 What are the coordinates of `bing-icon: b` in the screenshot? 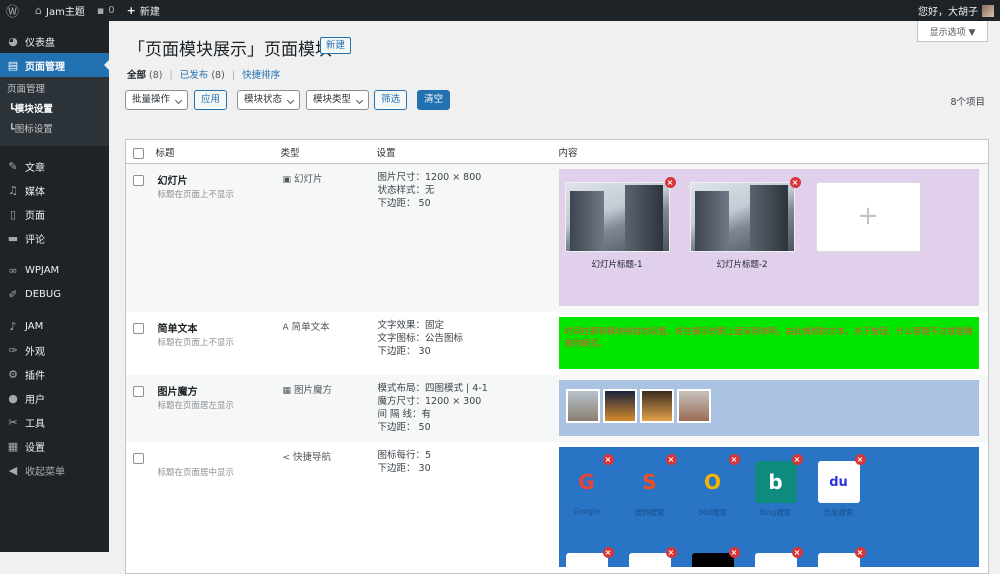 It's located at (775, 482).